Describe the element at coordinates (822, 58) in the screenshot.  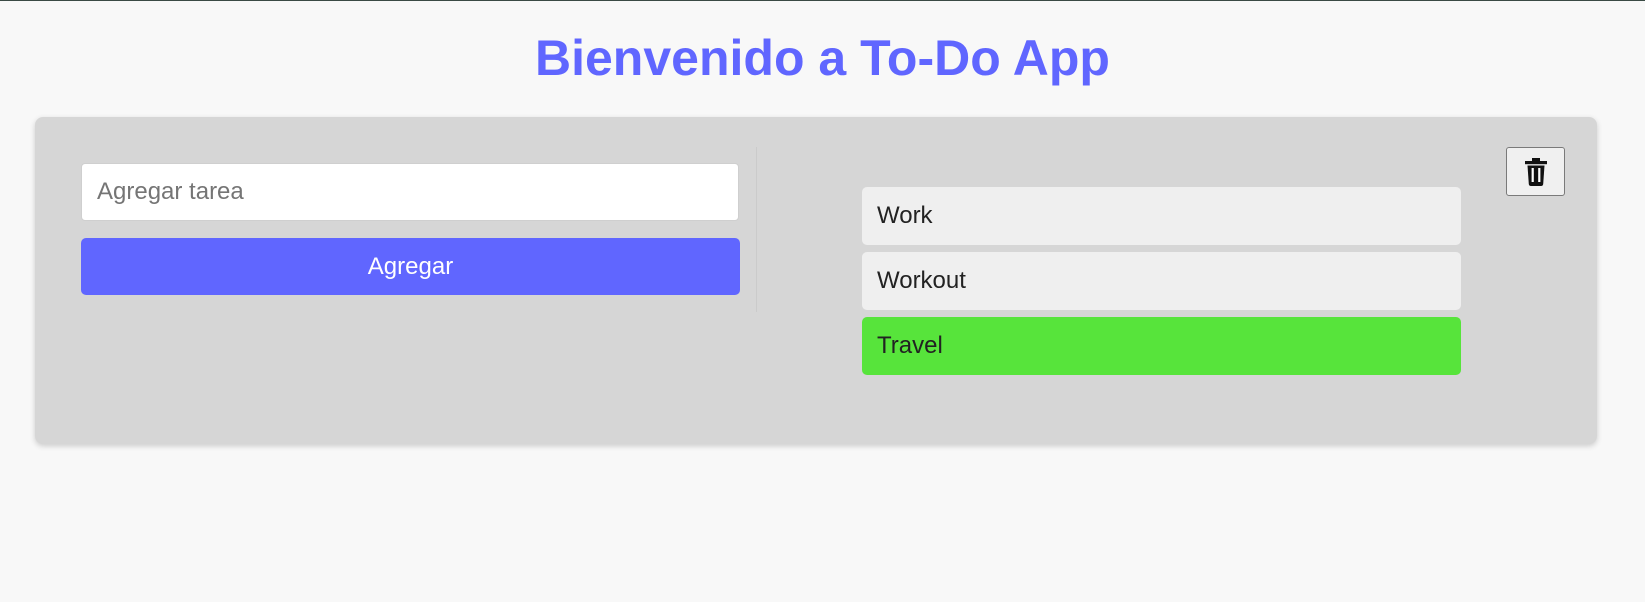
I see `page-title: Bienvenido a To-Do App` at that location.